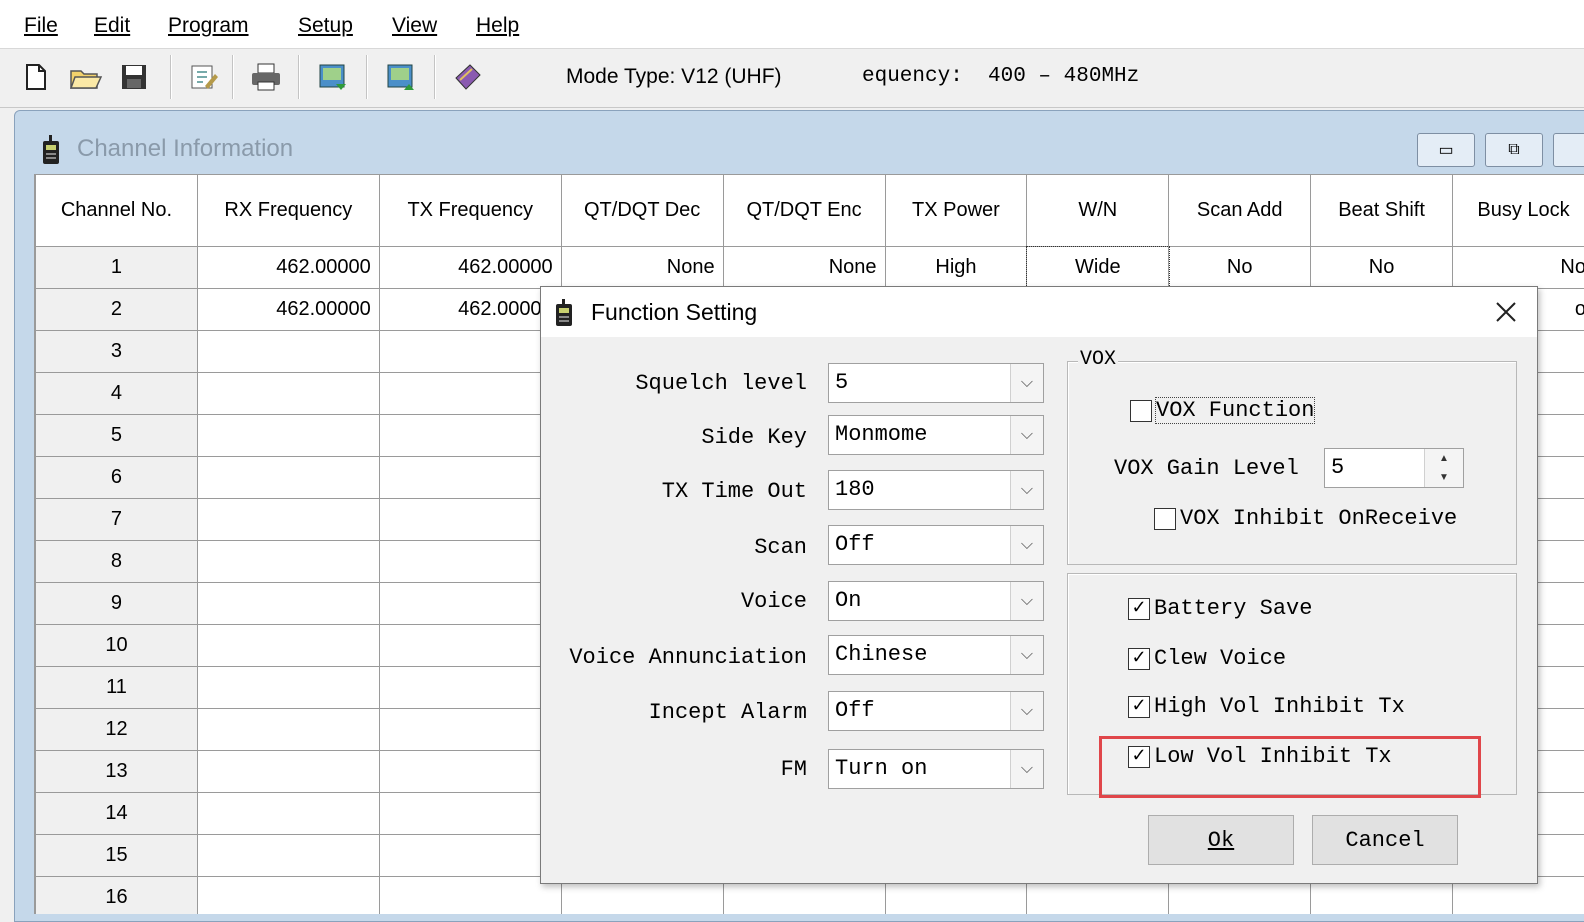  I want to click on row-header-cell: 8, so click(117, 562).